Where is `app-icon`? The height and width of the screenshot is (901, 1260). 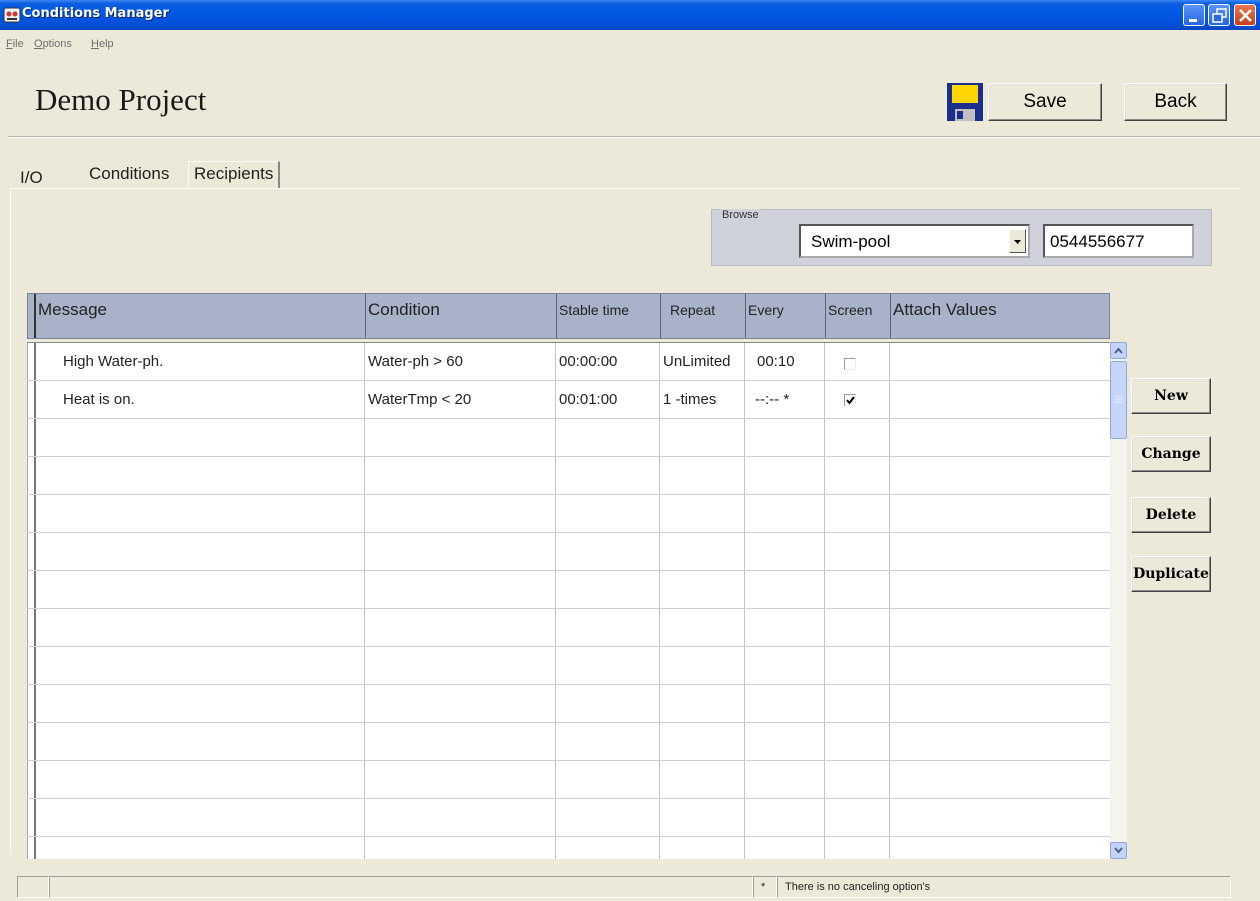 app-icon is located at coordinates (12, 15).